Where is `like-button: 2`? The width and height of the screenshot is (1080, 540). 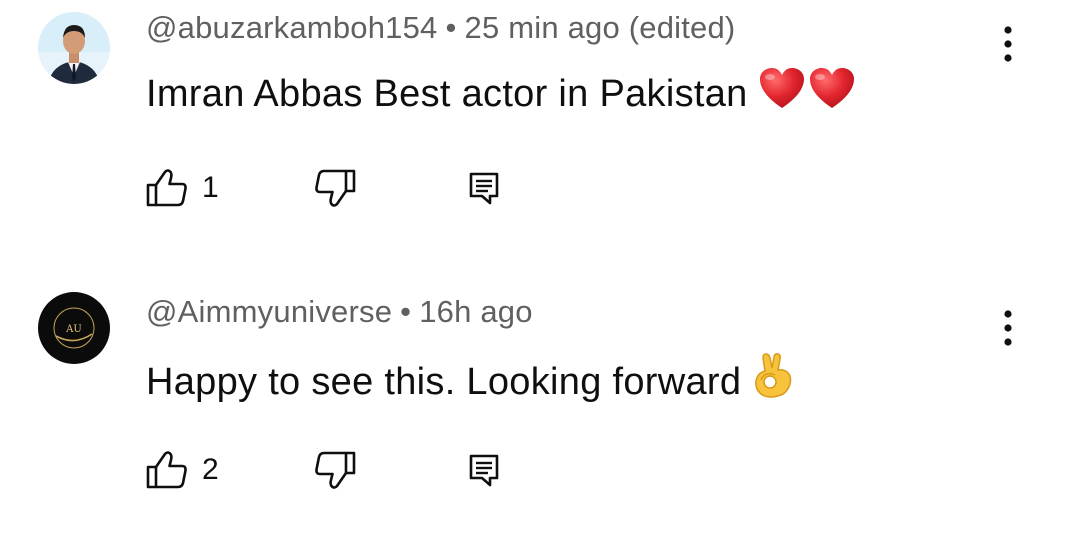 like-button: 2 is located at coordinates (182, 470).